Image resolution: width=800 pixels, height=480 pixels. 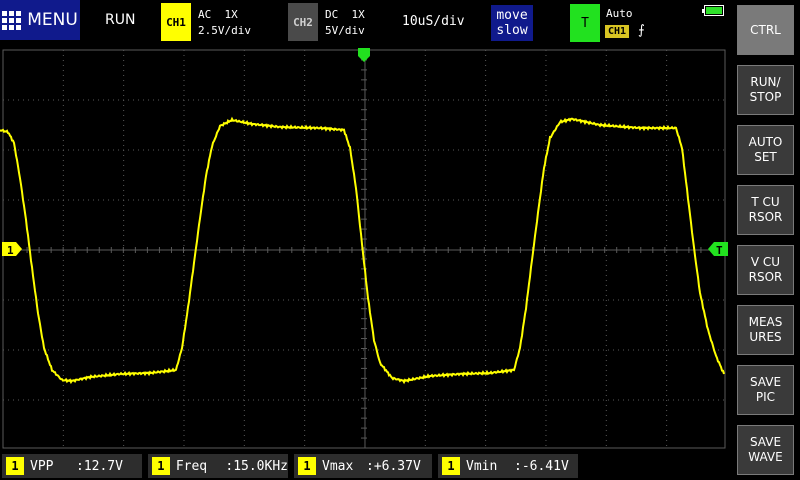 What do you see at coordinates (617, 31) in the screenshot?
I see `trigger-source: CH1` at bounding box center [617, 31].